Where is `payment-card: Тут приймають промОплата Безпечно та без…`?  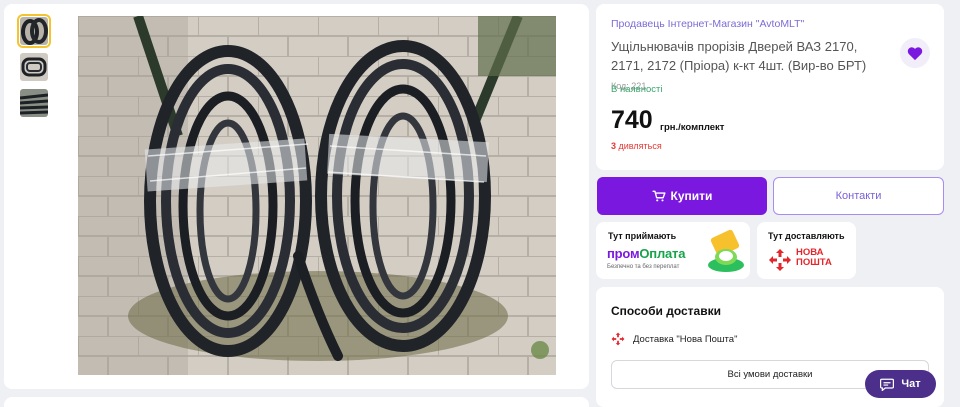 payment-card: Тут приймають промОплата Безпечно та без… is located at coordinates (673, 250).